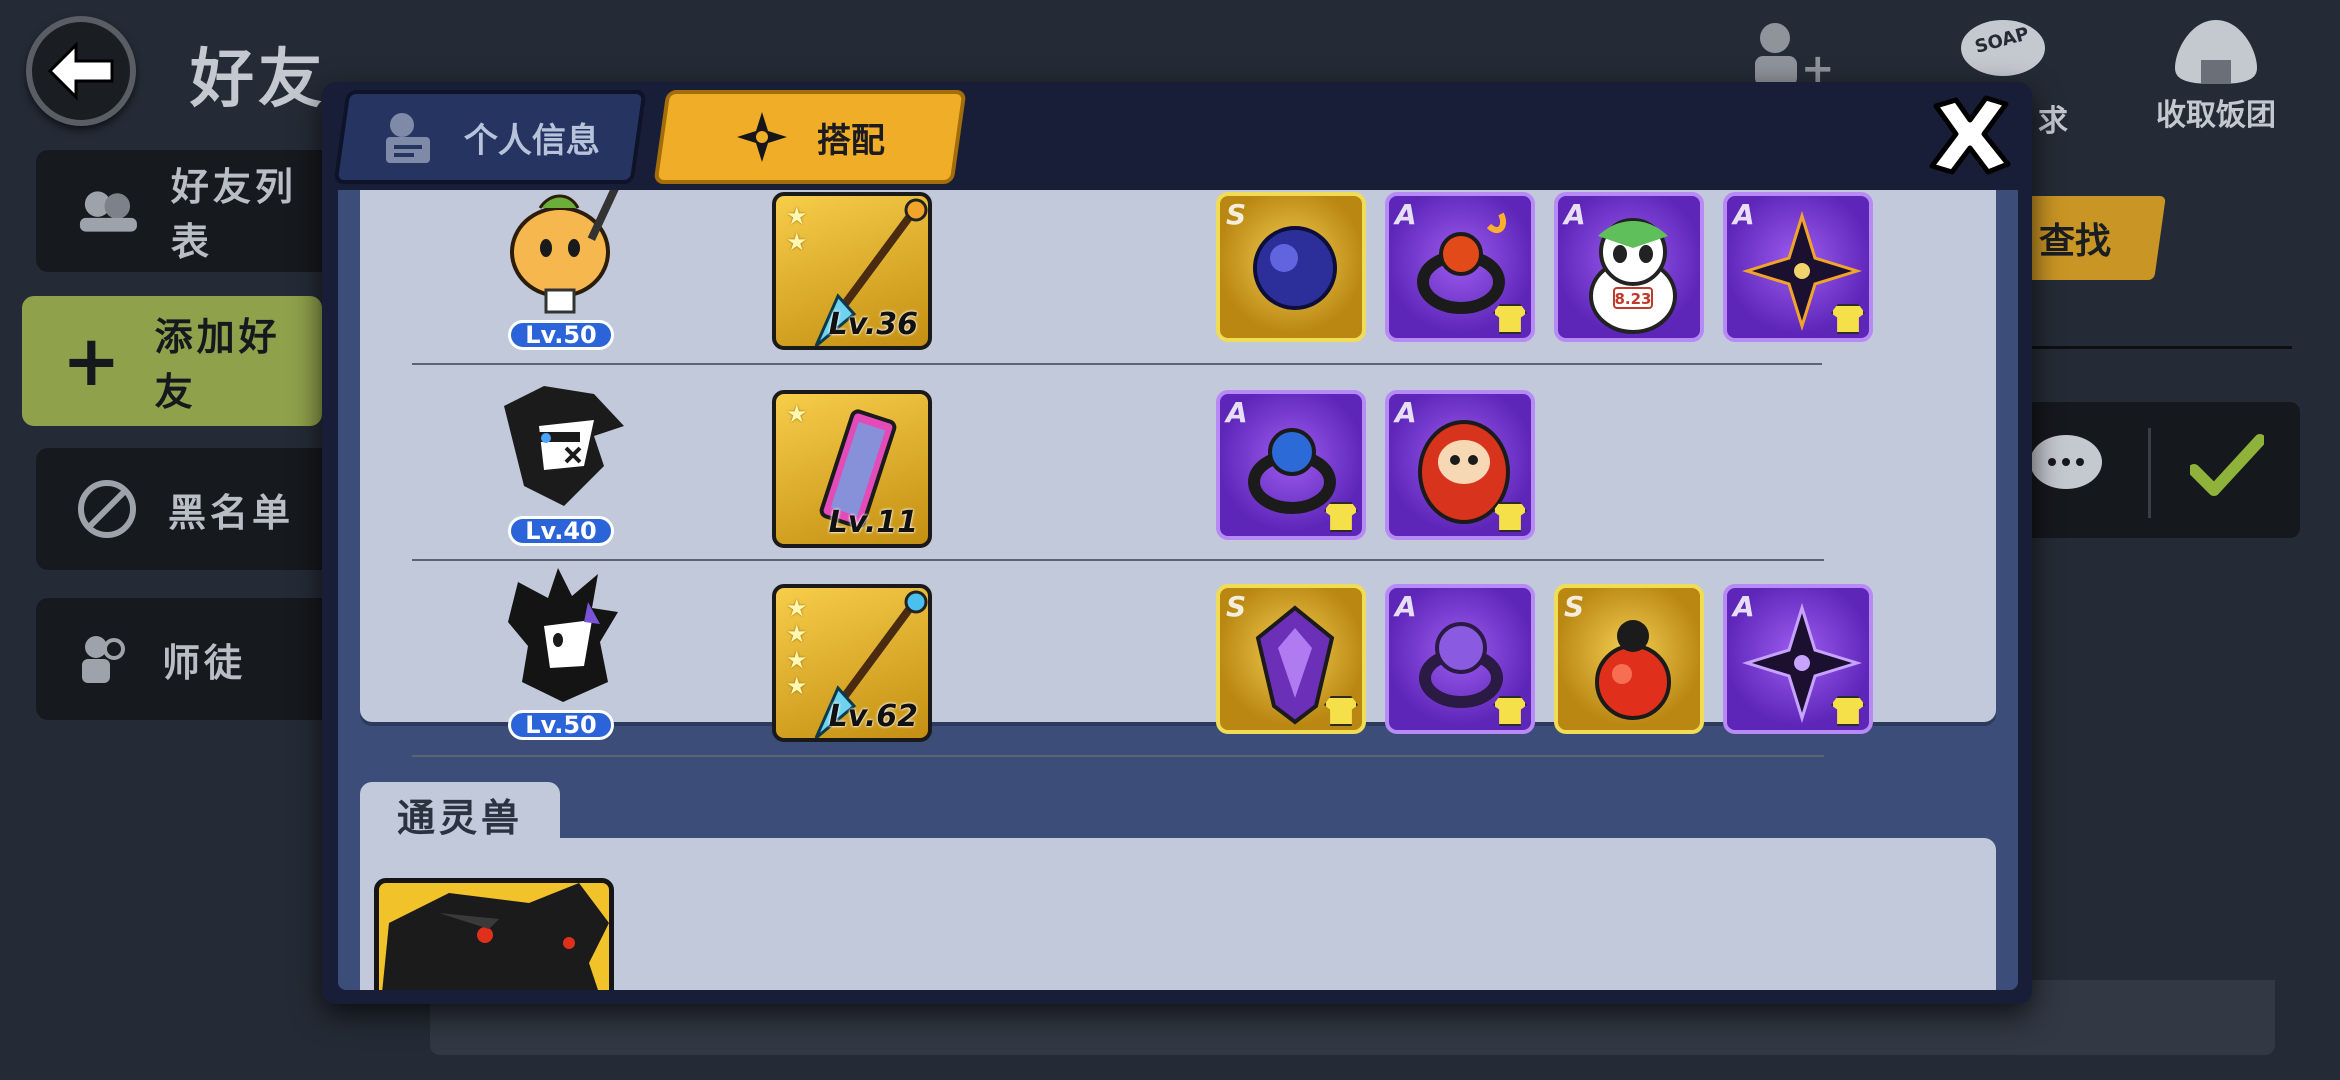 The width and height of the screenshot is (2340, 1080). I want to click on equipment-slot: A 8.23, so click(1629, 267).